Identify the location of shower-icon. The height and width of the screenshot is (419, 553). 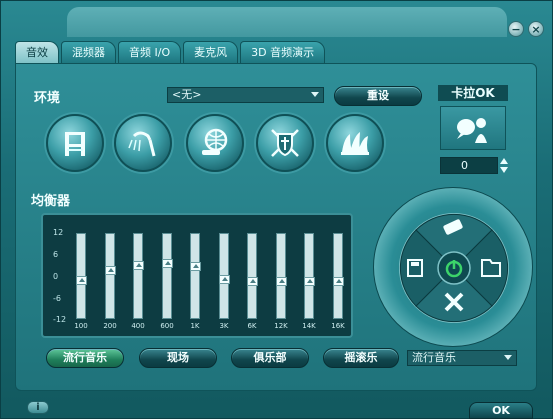
(142, 144).